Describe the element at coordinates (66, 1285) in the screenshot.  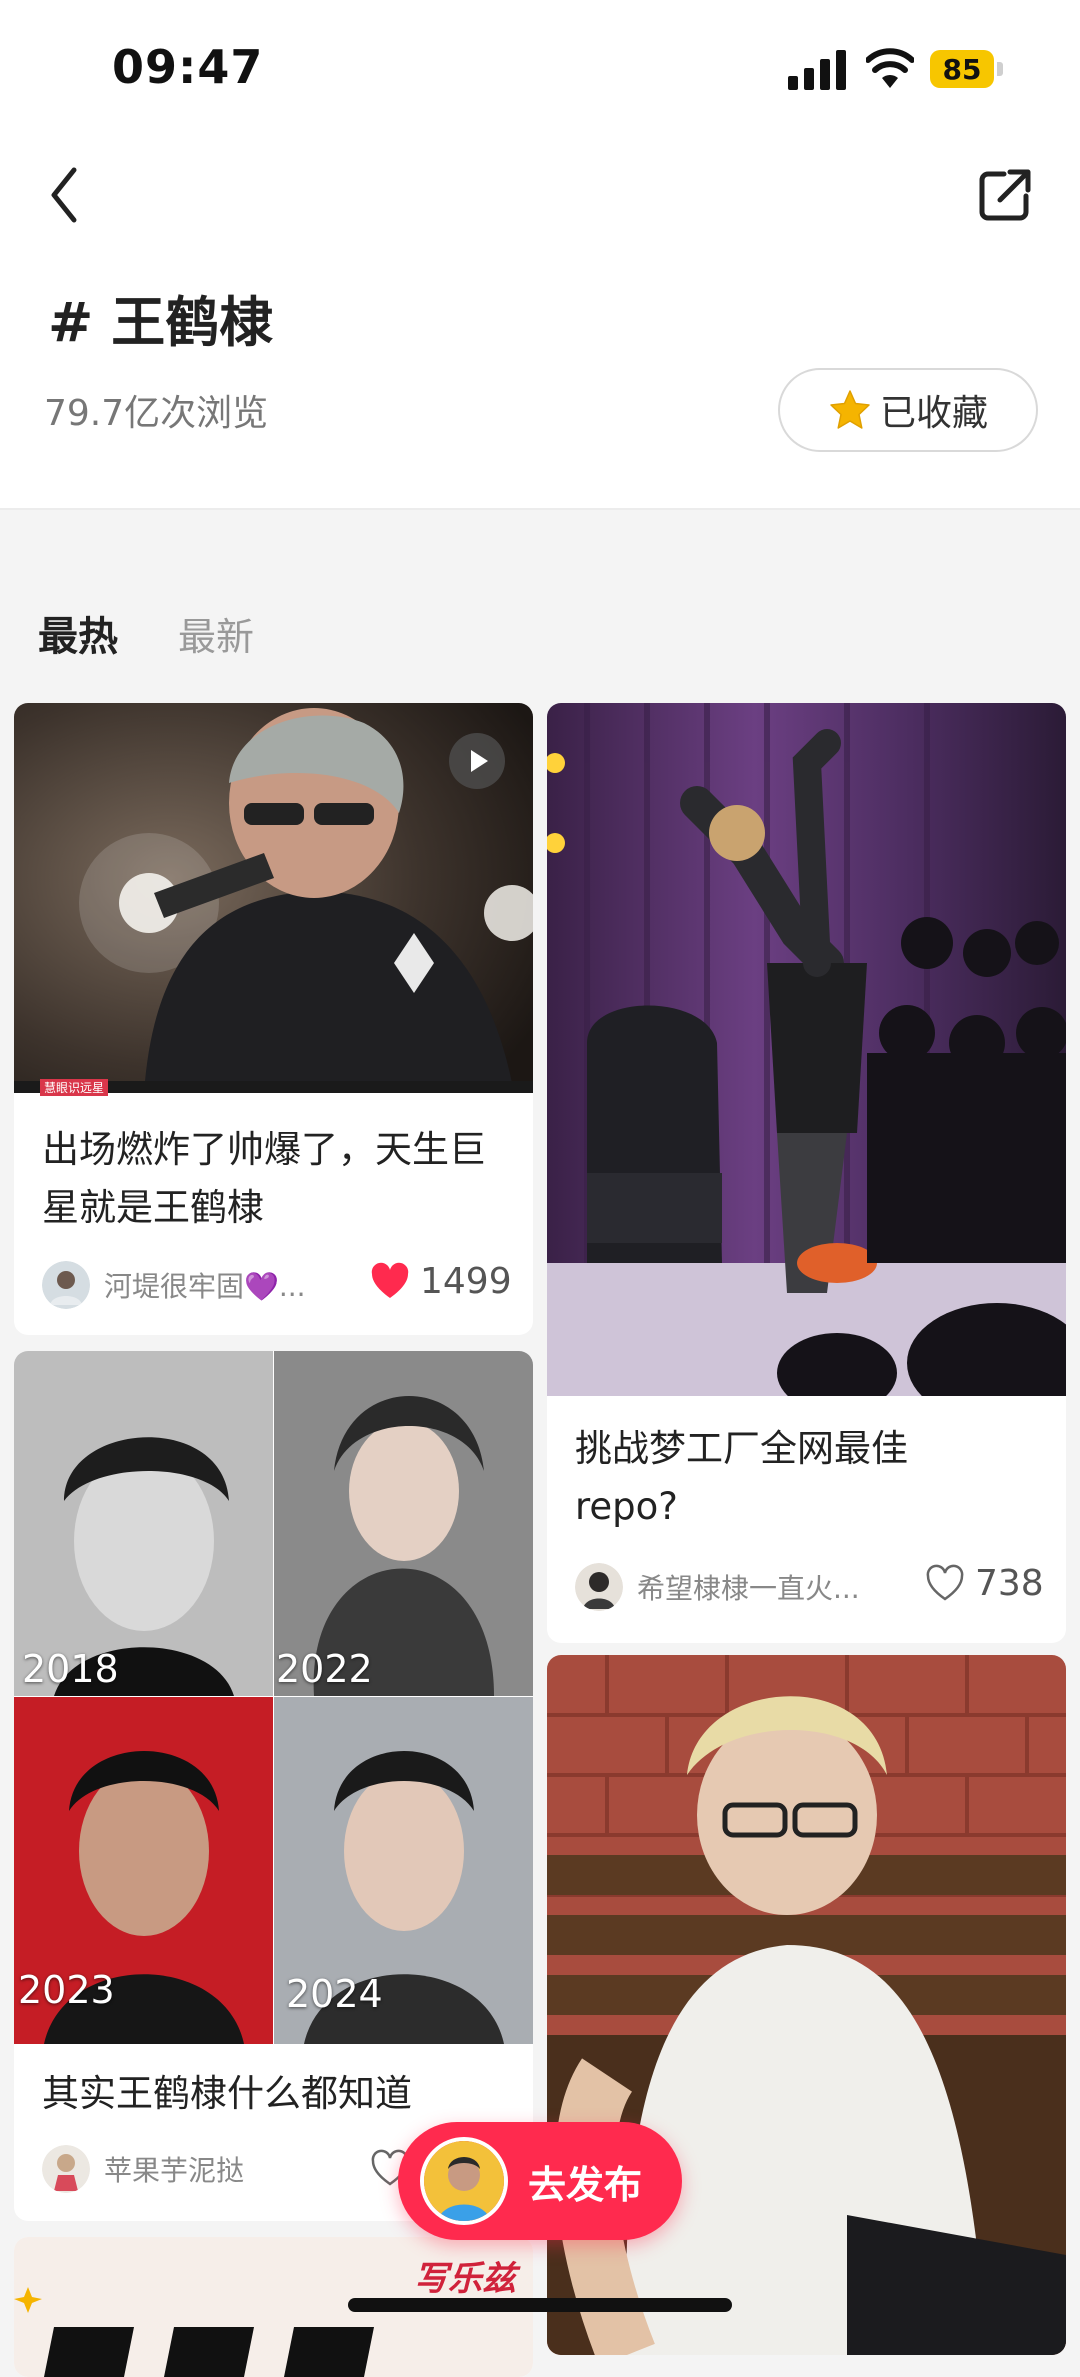
I see `card-1-author-avatar` at that location.